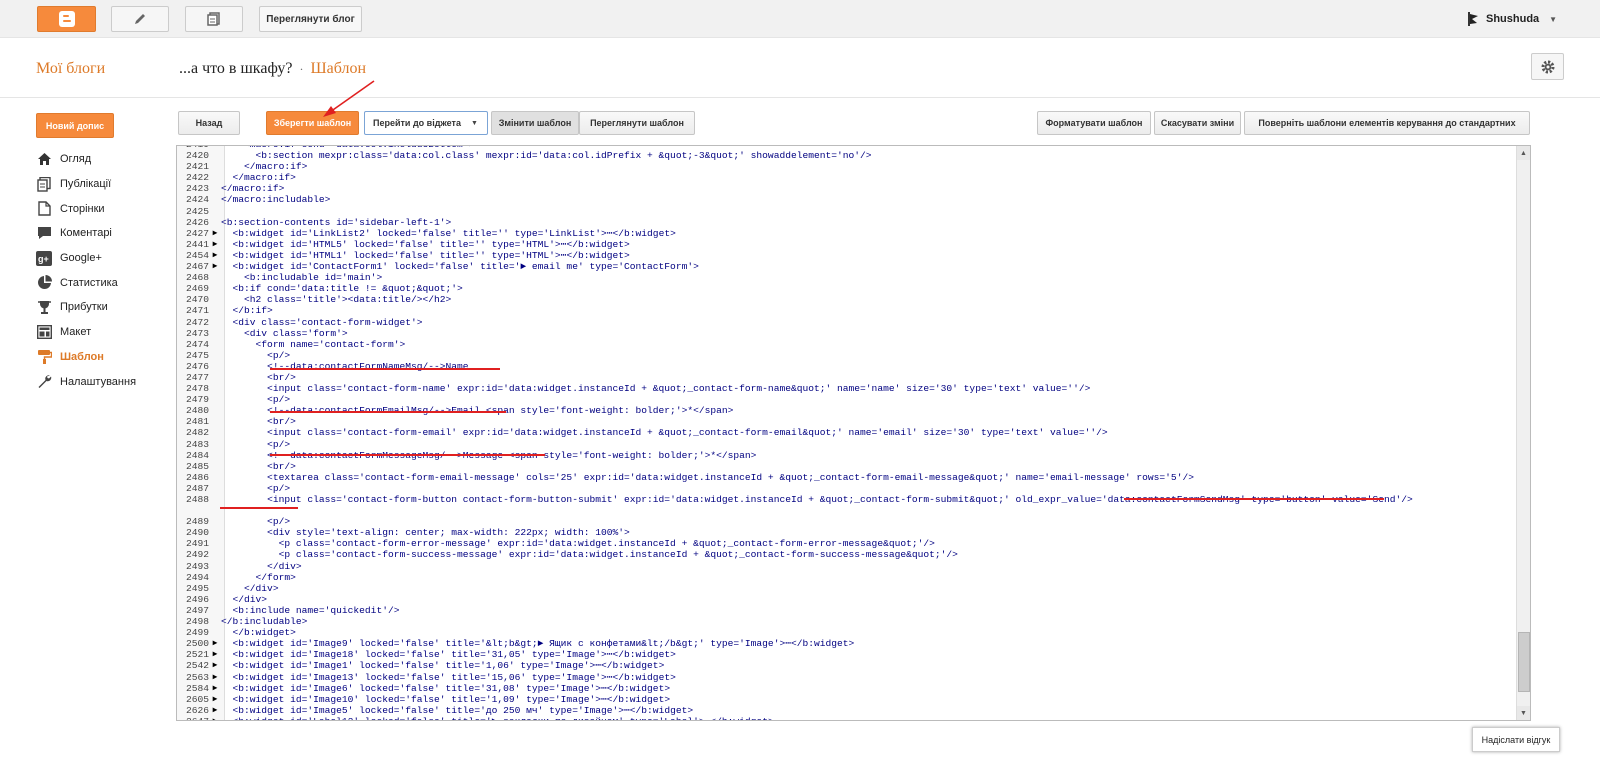  Describe the element at coordinates (847, 322) in the screenshot. I see `code-line: 2472 <div class='contact-form-widget'>` at that location.